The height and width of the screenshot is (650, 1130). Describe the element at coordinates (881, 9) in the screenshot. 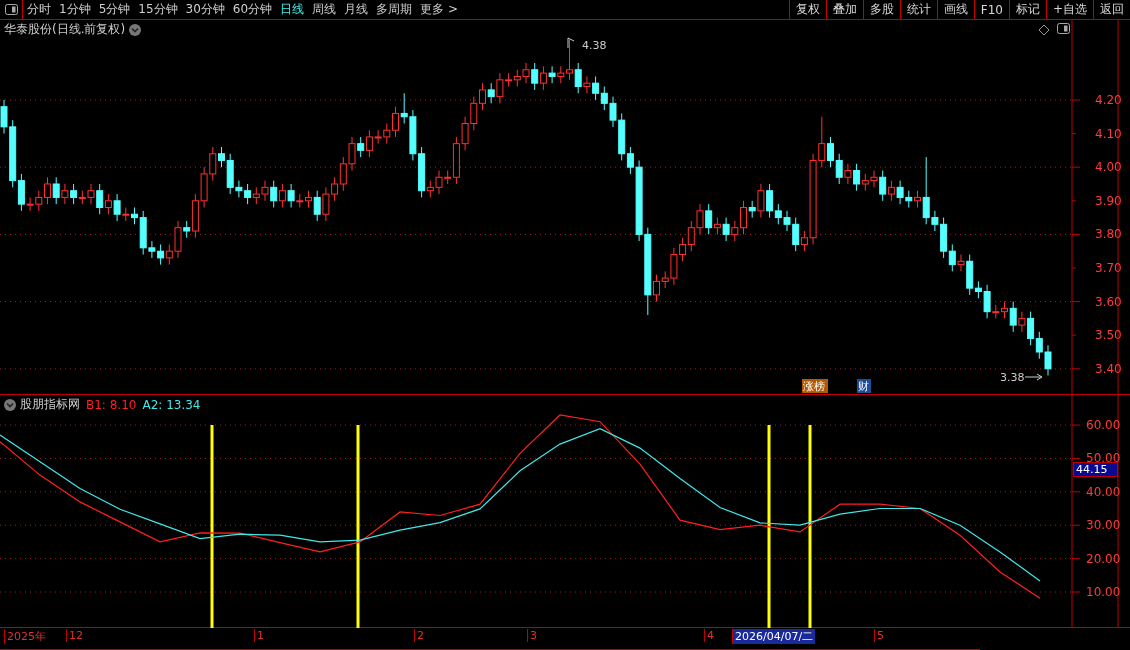

I see `toolbar-button: 多股` at that location.